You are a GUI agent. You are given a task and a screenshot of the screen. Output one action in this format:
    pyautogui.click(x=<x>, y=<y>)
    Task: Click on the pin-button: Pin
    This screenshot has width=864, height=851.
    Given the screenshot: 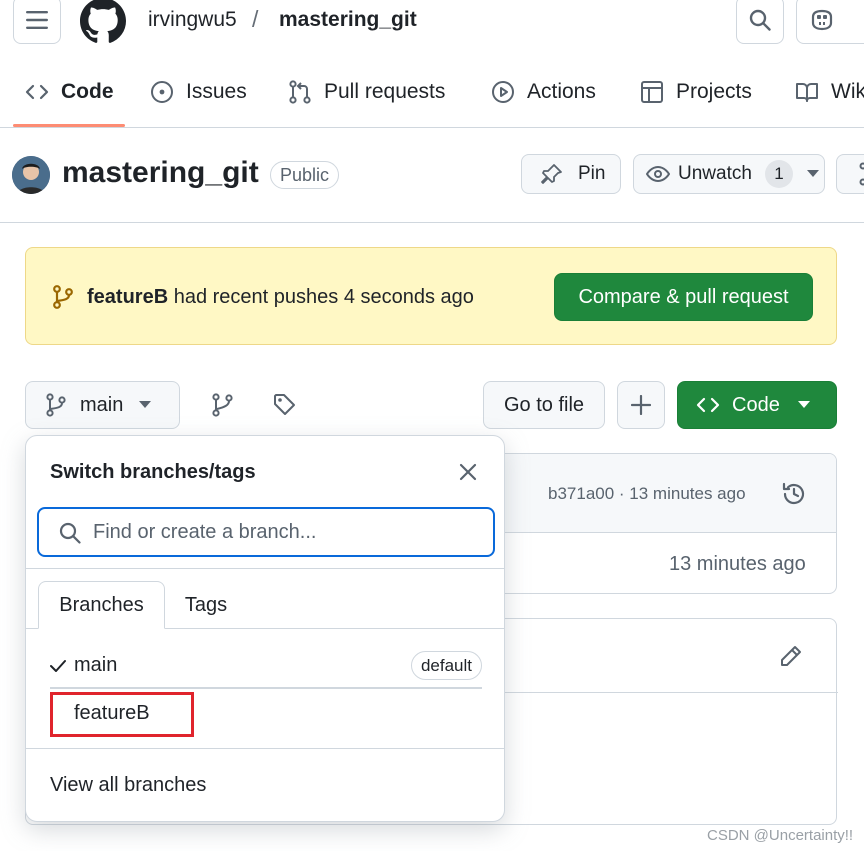 What is the action you would take?
    pyautogui.click(x=571, y=174)
    